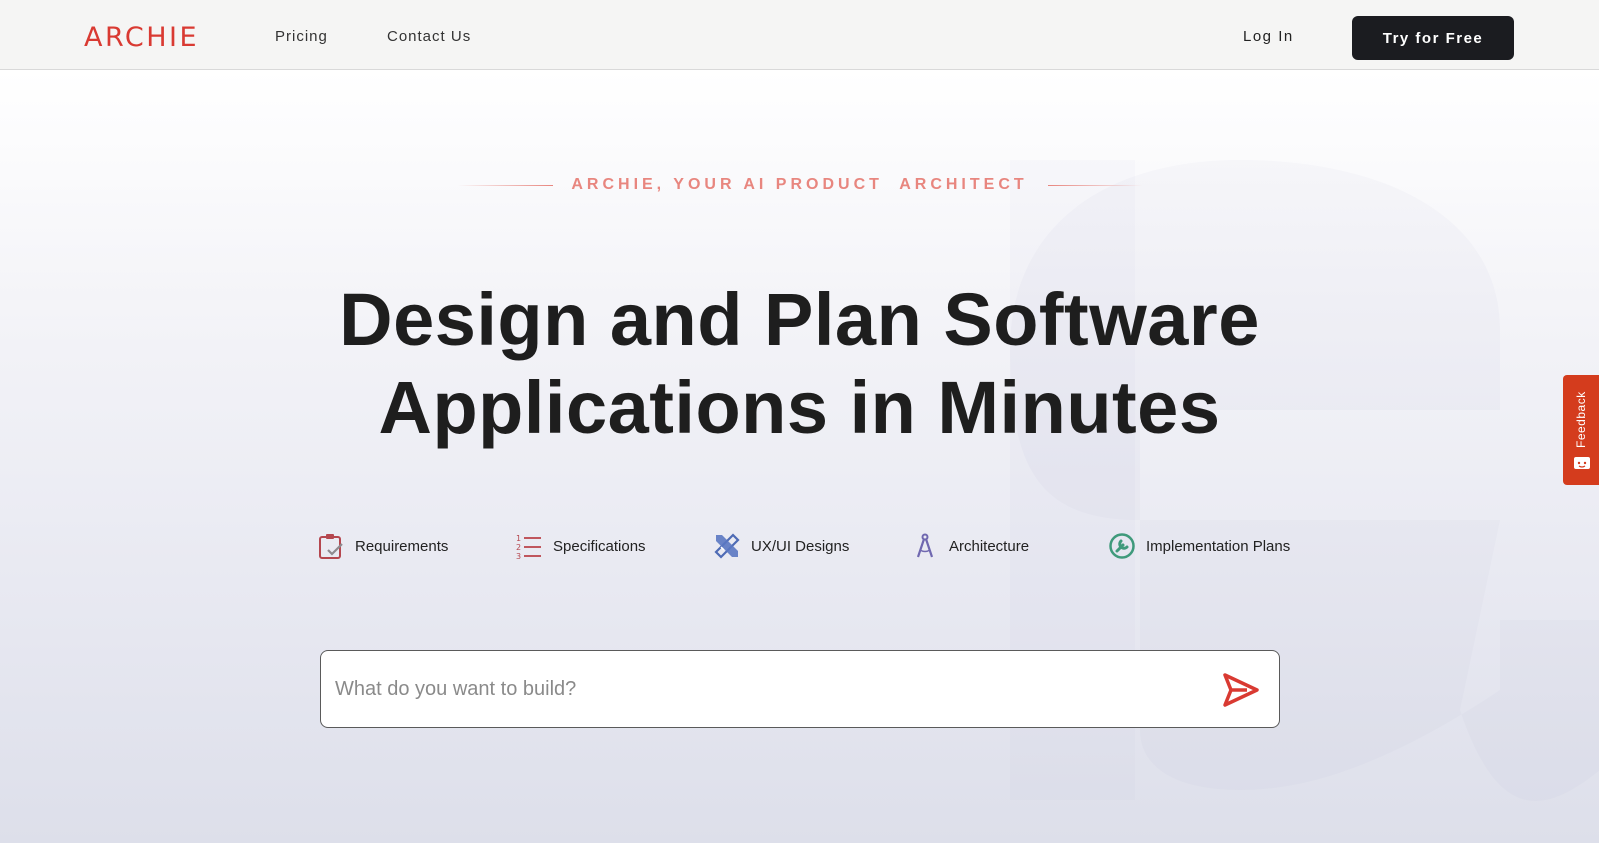 This screenshot has height=860, width=1599. Describe the element at coordinates (1581, 420) in the screenshot. I see `feedback-label: Feedback` at that location.